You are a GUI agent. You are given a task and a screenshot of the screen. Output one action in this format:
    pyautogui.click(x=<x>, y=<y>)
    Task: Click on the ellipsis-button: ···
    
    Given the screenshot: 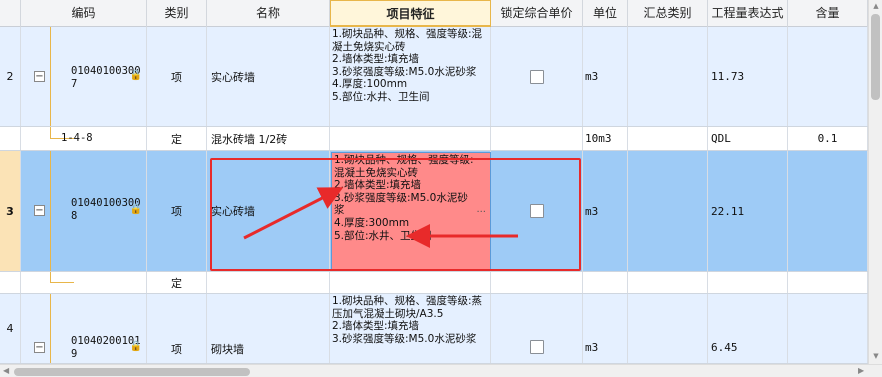 What is the action you would take?
    pyautogui.click(x=481, y=213)
    